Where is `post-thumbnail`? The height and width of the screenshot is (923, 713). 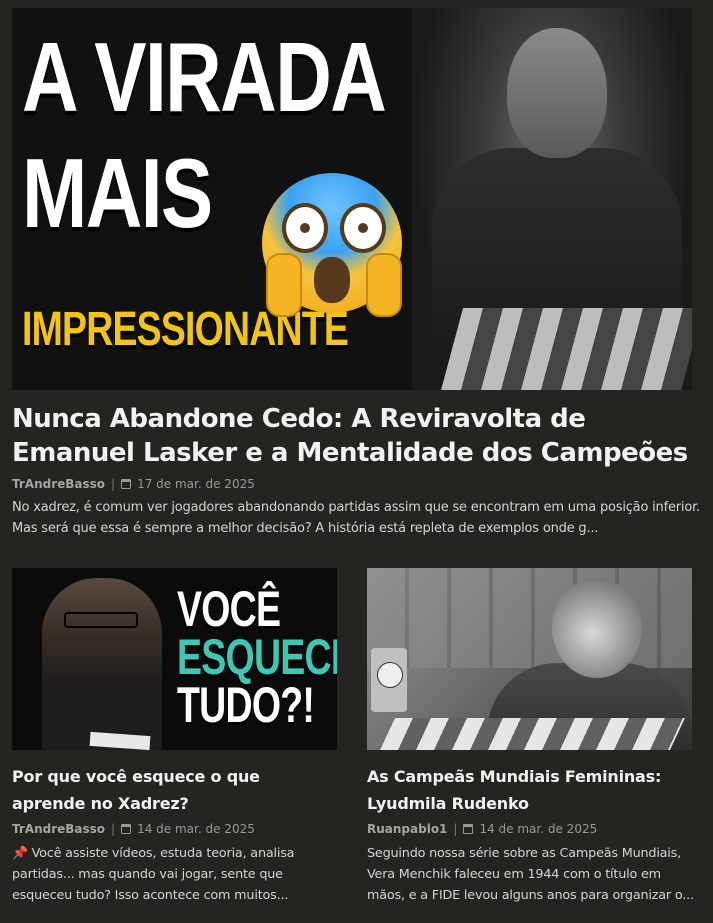 post-thumbnail is located at coordinates (529, 659).